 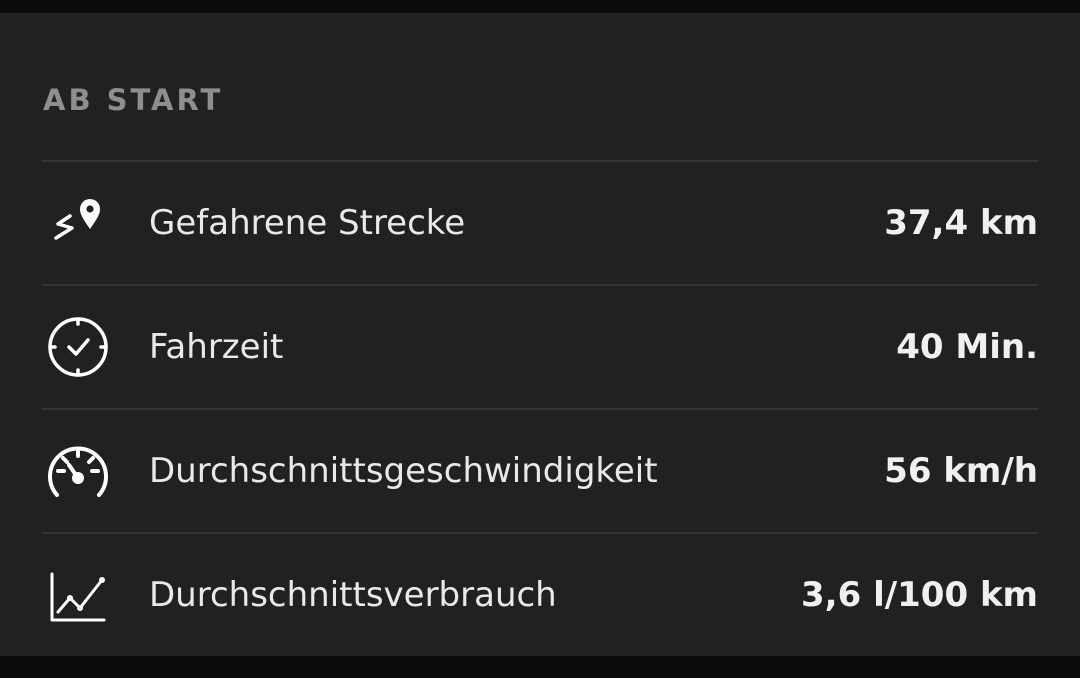 What do you see at coordinates (403, 471) in the screenshot?
I see `stat-label: Durchschnittsgeschwindigkeit` at bounding box center [403, 471].